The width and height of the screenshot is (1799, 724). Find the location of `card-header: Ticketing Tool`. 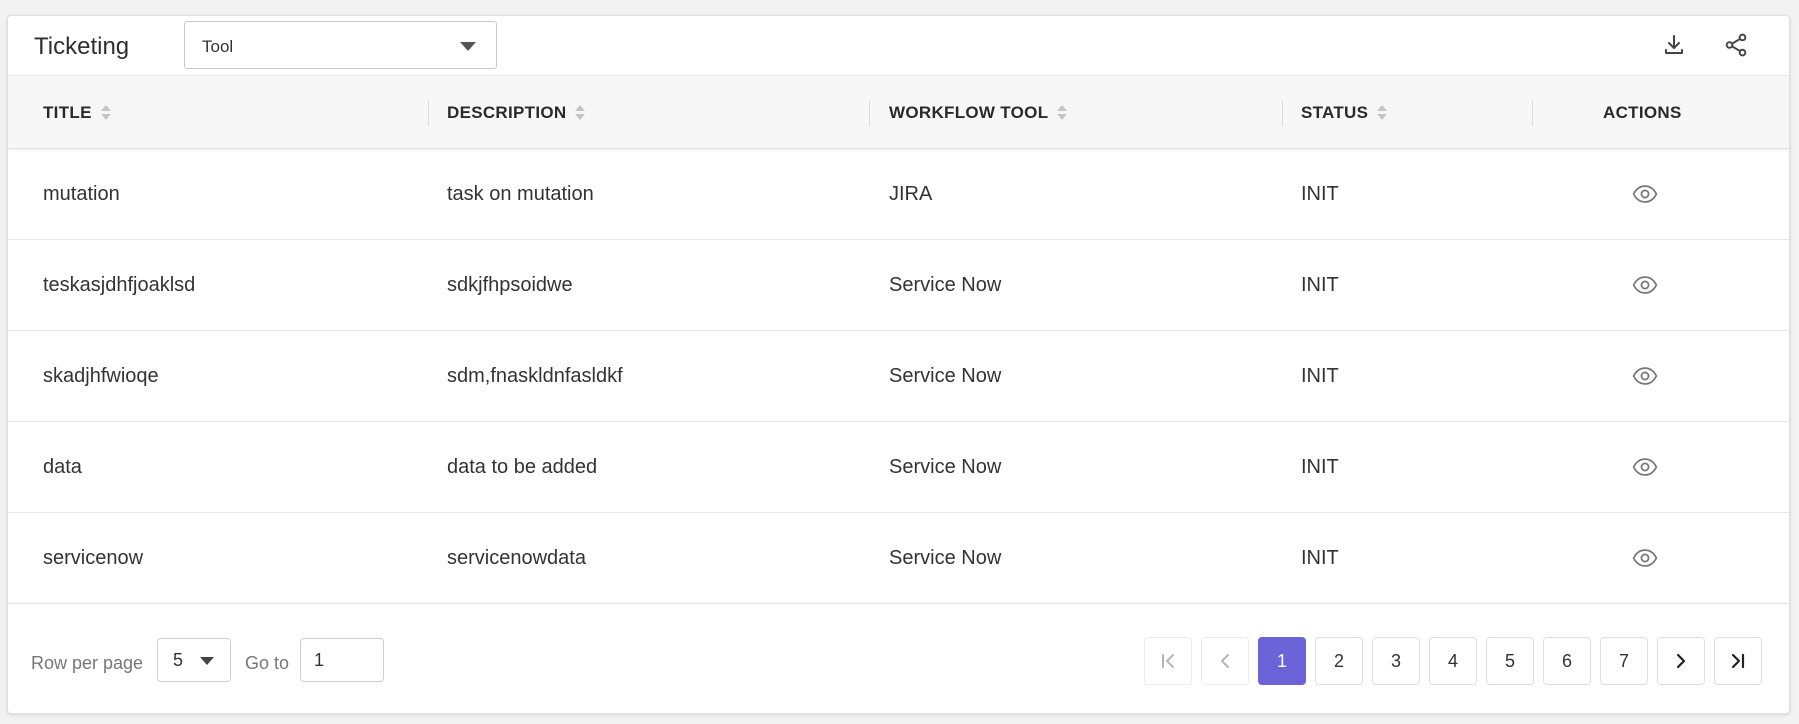

card-header: Ticketing Tool is located at coordinates (898, 46).